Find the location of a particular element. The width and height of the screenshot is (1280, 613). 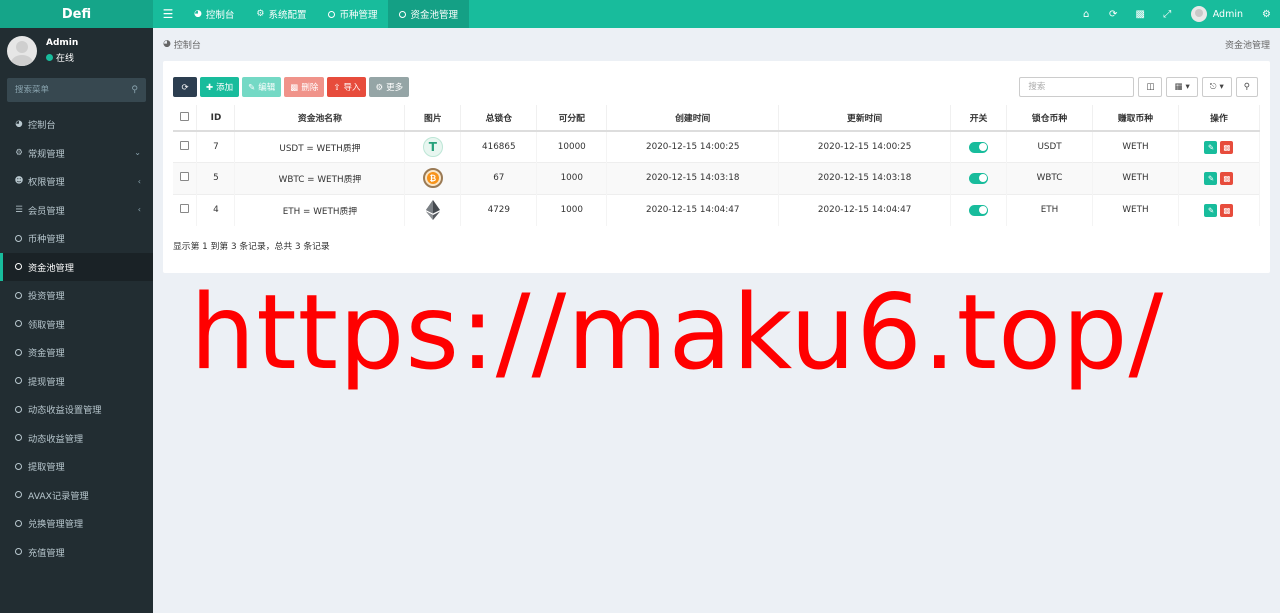

sidebar-item-dynamic-settings: 动态收益设置管理 is located at coordinates (76, 409).